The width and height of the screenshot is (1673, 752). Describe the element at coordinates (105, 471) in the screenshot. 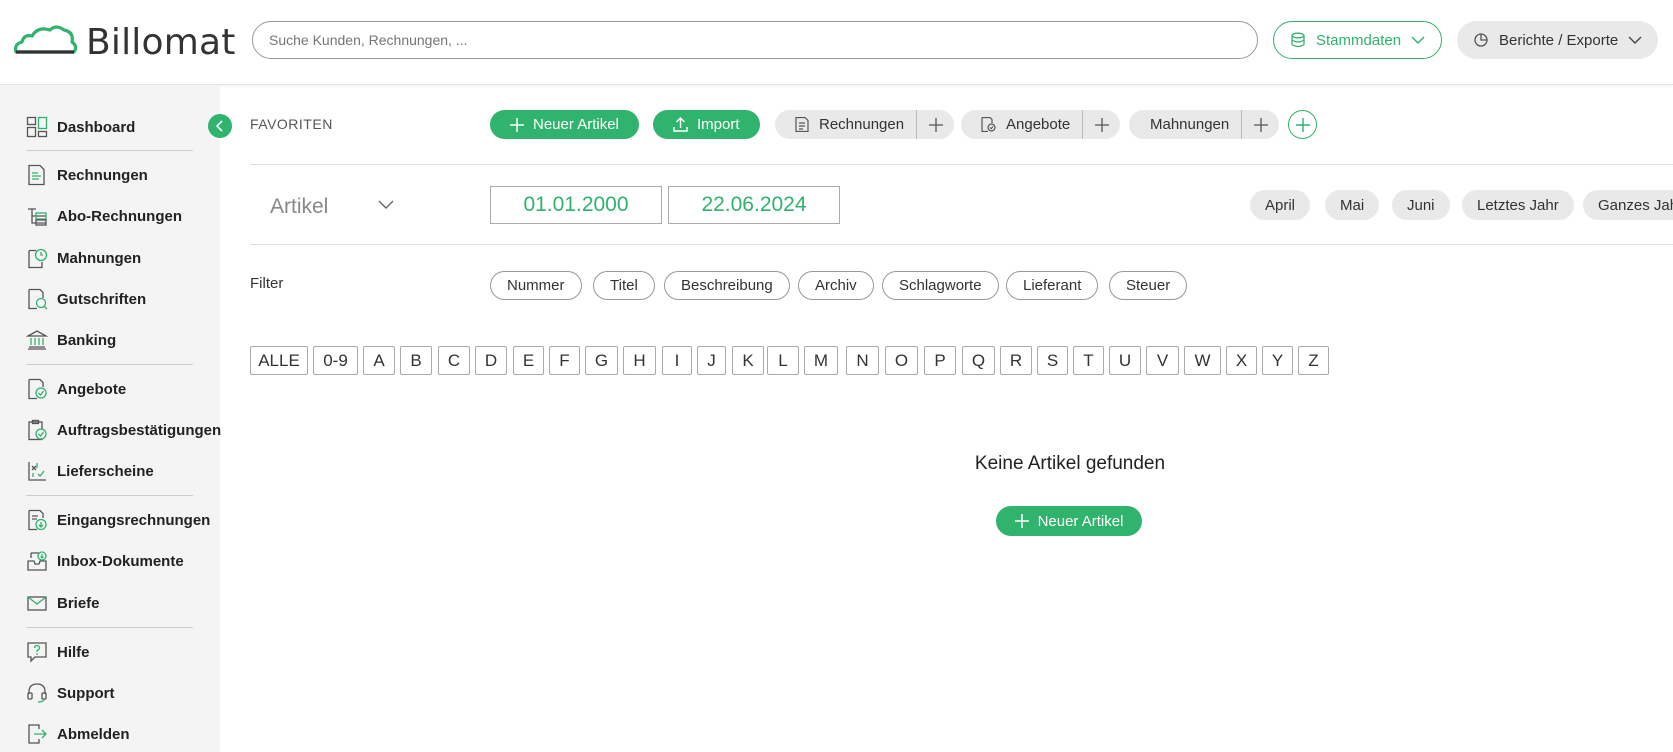

I see `sidebar-item-label: Lieferscheine` at that location.